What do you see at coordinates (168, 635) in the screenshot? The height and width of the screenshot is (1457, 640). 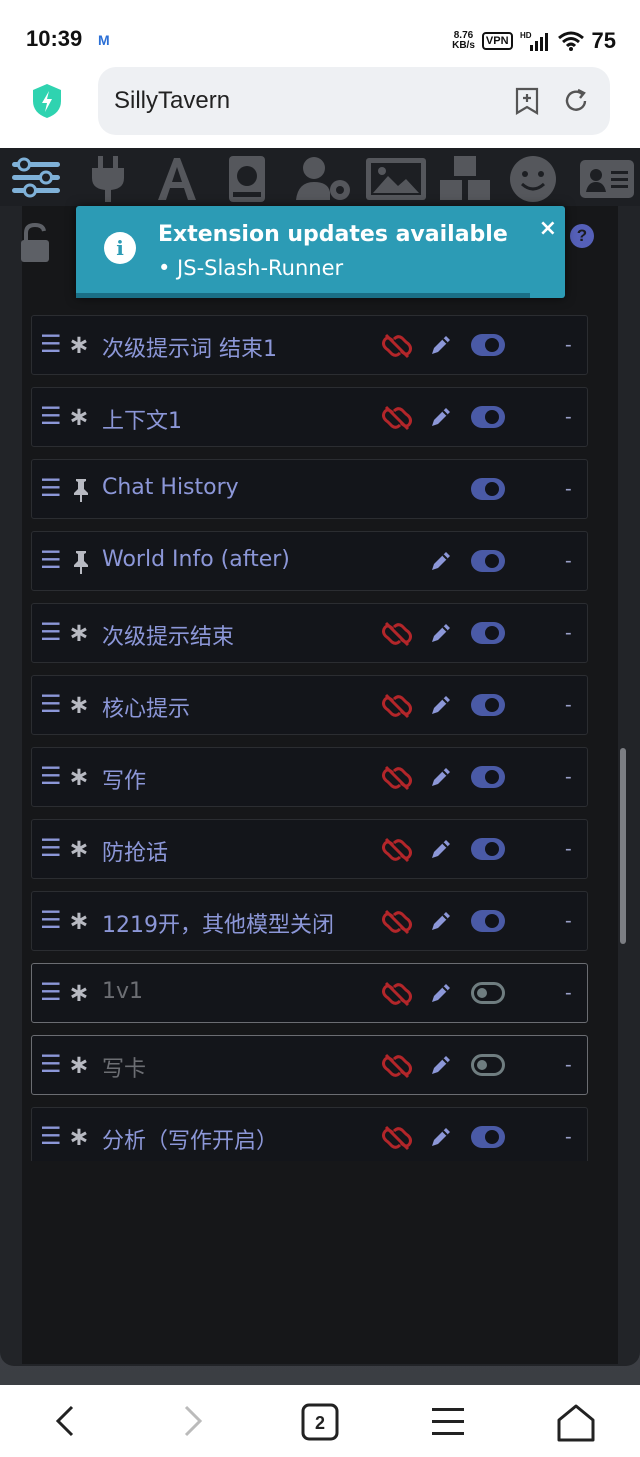 I see `prompt-name: 次级提示结束` at bounding box center [168, 635].